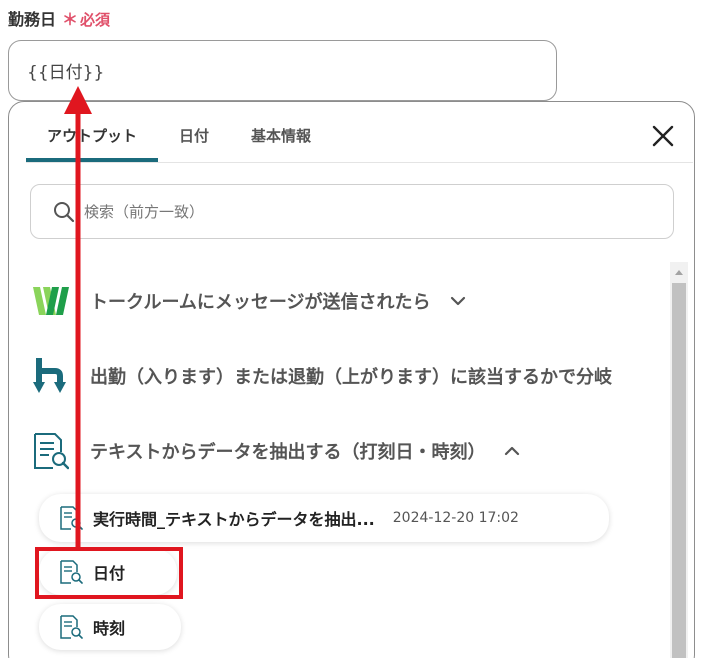 This screenshot has width=703, height=658. Describe the element at coordinates (369, 212) in the screenshot. I see `search-input` at that location.